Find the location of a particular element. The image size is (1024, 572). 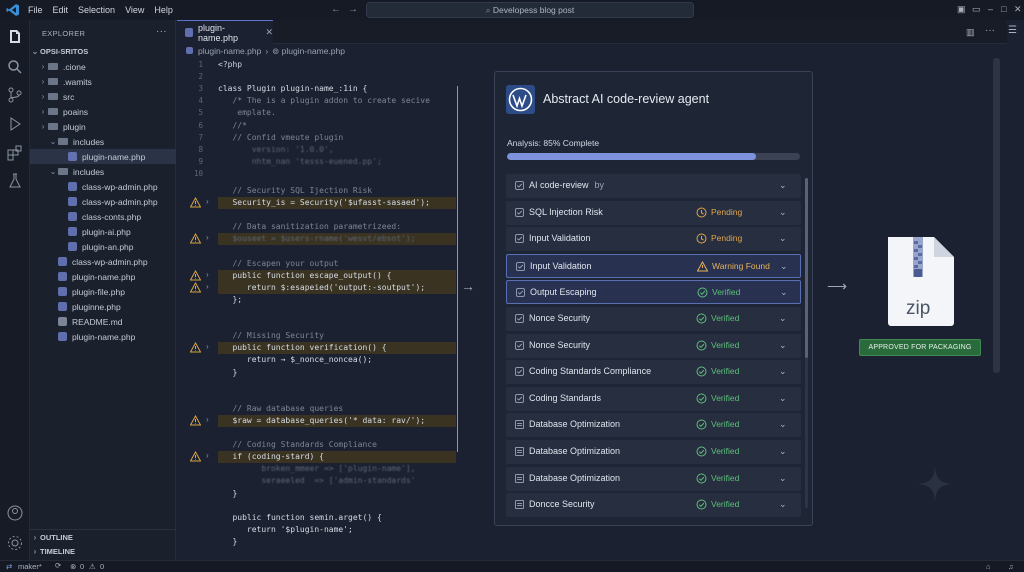

split-editor-icon: ▥ is located at coordinates (970, 32).